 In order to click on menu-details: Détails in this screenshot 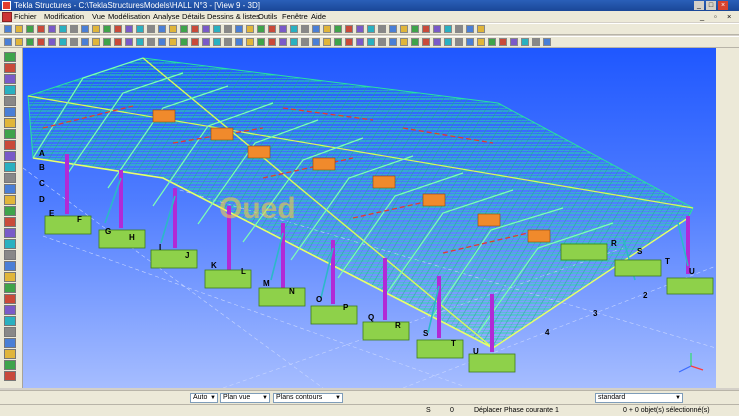, I will do `click(193, 16)`.